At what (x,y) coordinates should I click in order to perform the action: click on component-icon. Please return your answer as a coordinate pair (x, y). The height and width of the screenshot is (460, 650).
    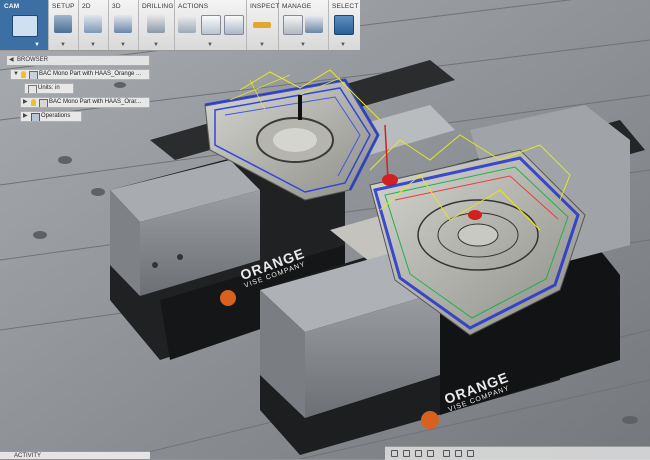
    Looking at the image, I should click on (43, 103).